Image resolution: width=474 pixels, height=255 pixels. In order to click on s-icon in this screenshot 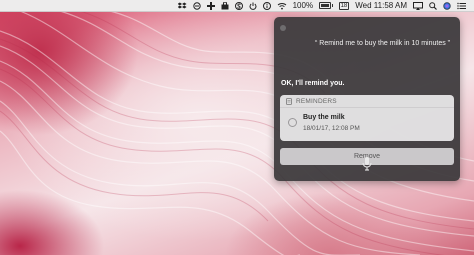, I will do `click(238, 6)`.